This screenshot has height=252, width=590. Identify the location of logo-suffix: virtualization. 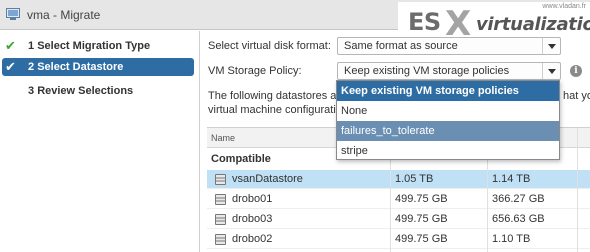
(533, 24).